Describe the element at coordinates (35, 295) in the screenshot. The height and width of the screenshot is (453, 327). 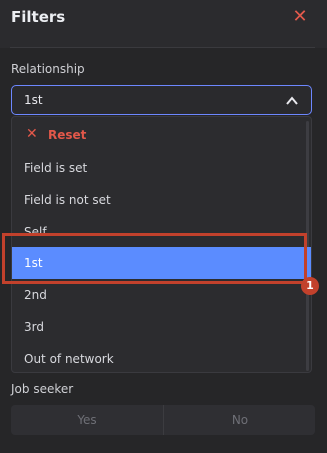
I see `option-label: 2nd` at that location.